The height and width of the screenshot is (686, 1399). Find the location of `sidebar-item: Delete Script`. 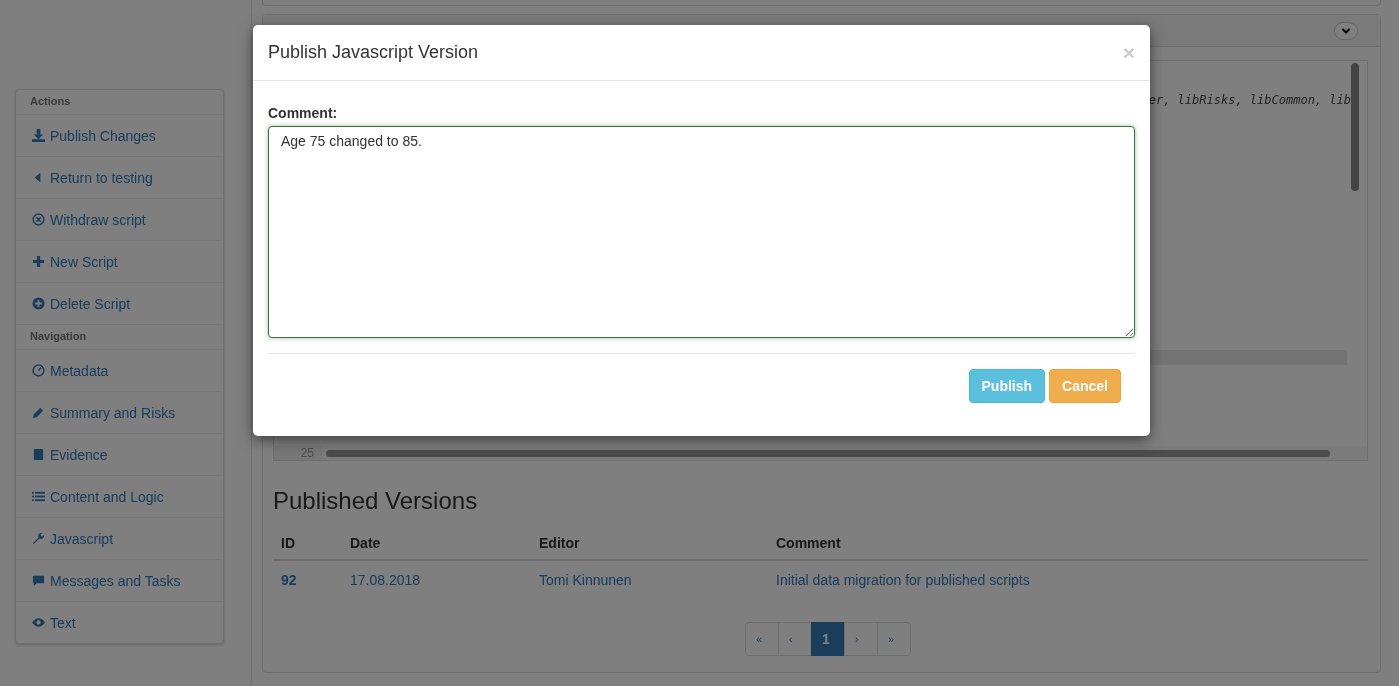

sidebar-item: Delete Script is located at coordinates (119, 304).